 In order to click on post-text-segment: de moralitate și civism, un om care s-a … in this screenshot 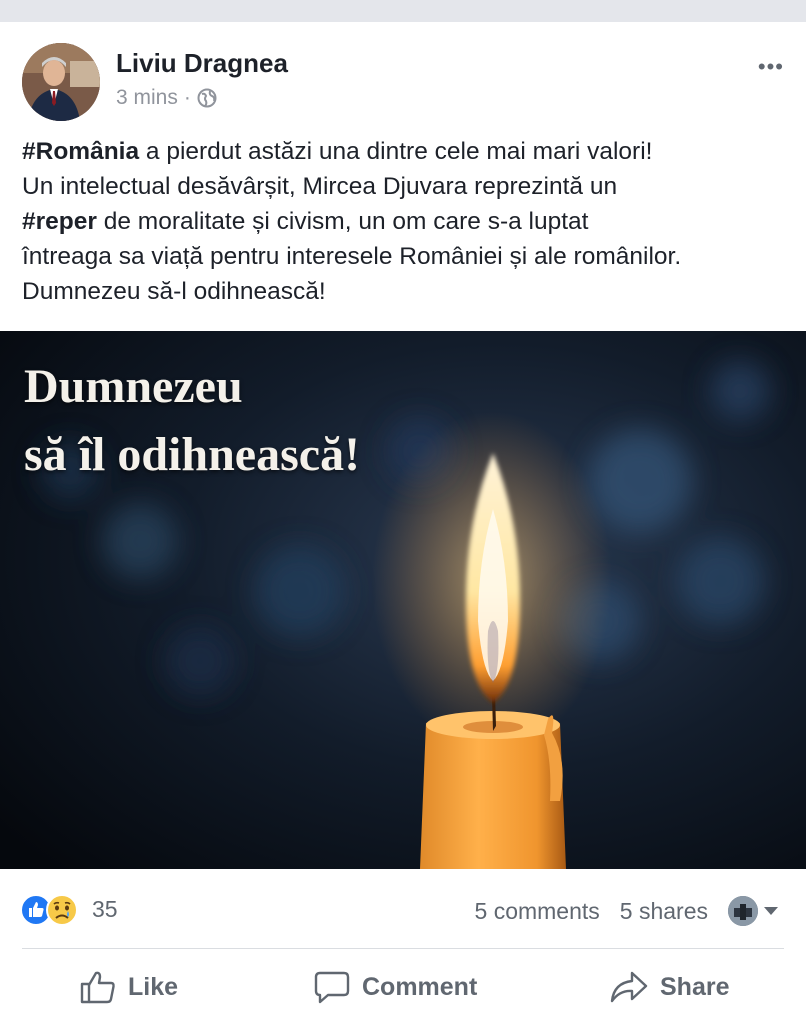, I will do `click(342, 221)`.